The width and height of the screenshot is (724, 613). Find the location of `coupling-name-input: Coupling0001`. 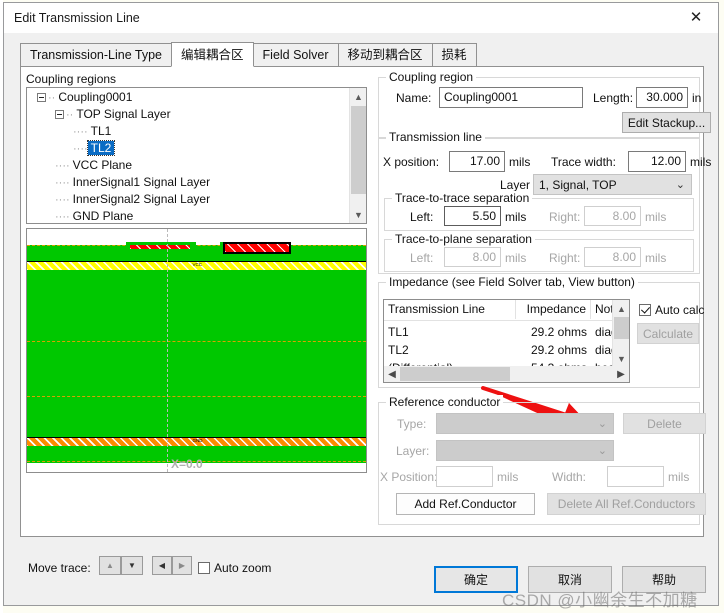

coupling-name-input: Coupling0001 is located at coordinates (511, 97).